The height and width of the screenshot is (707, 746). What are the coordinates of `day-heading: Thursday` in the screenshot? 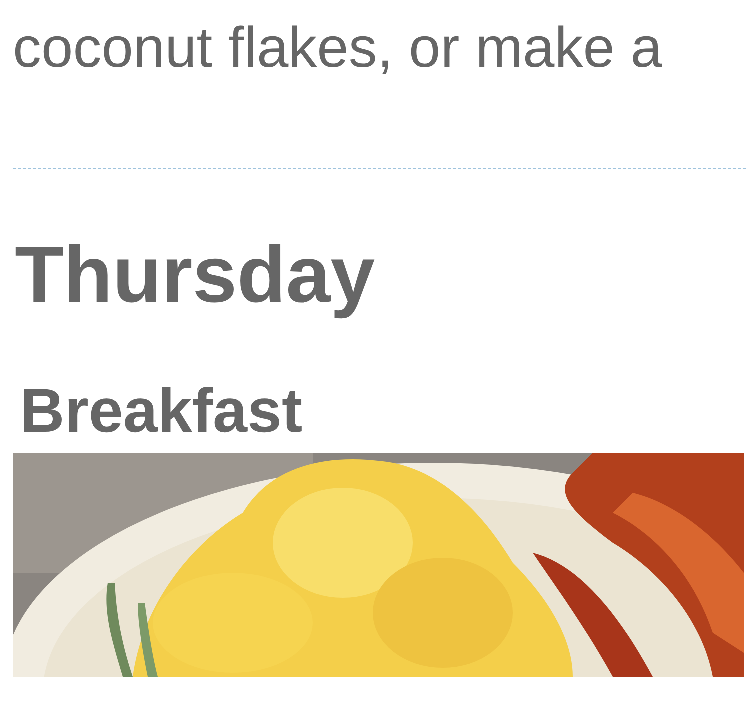 It's located at (195, 275).